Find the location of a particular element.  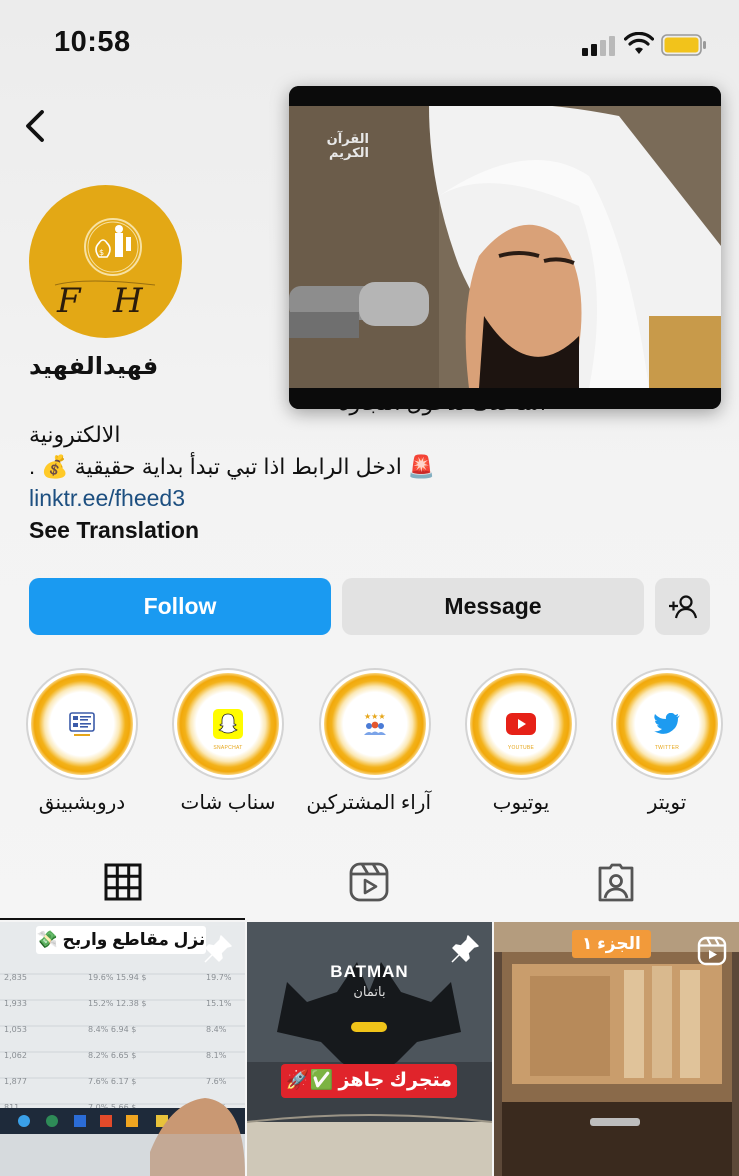

post-tile: BATMAN باتمان متجرك جاهز ✅🚀 is located at coordinates (369, 1049).